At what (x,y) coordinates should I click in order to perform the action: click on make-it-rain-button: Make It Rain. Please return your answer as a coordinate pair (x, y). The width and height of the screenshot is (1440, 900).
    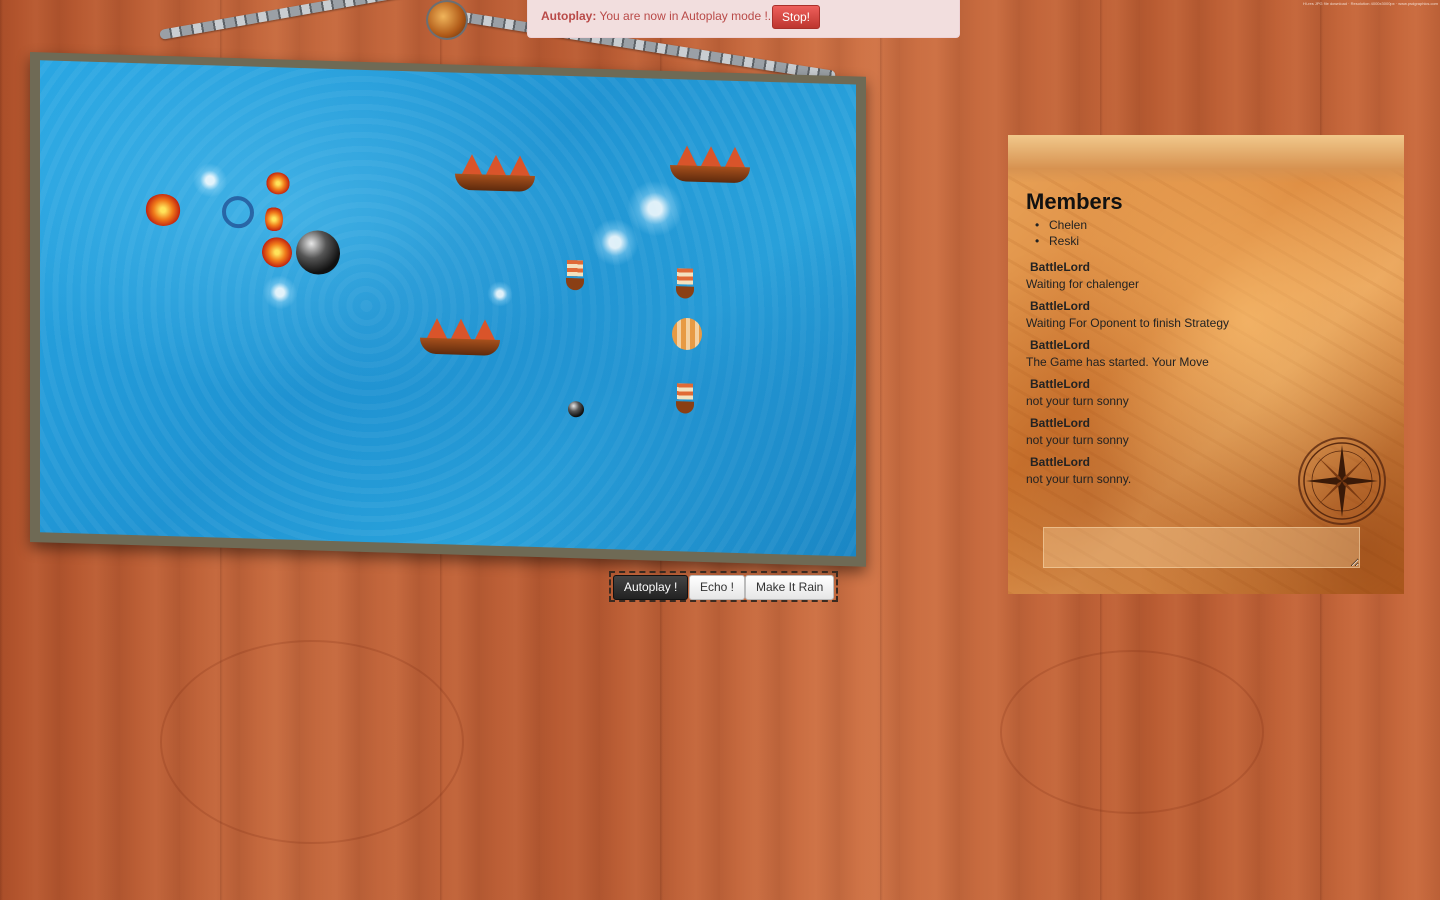
    Looking at the image, I should click on (790, 587).